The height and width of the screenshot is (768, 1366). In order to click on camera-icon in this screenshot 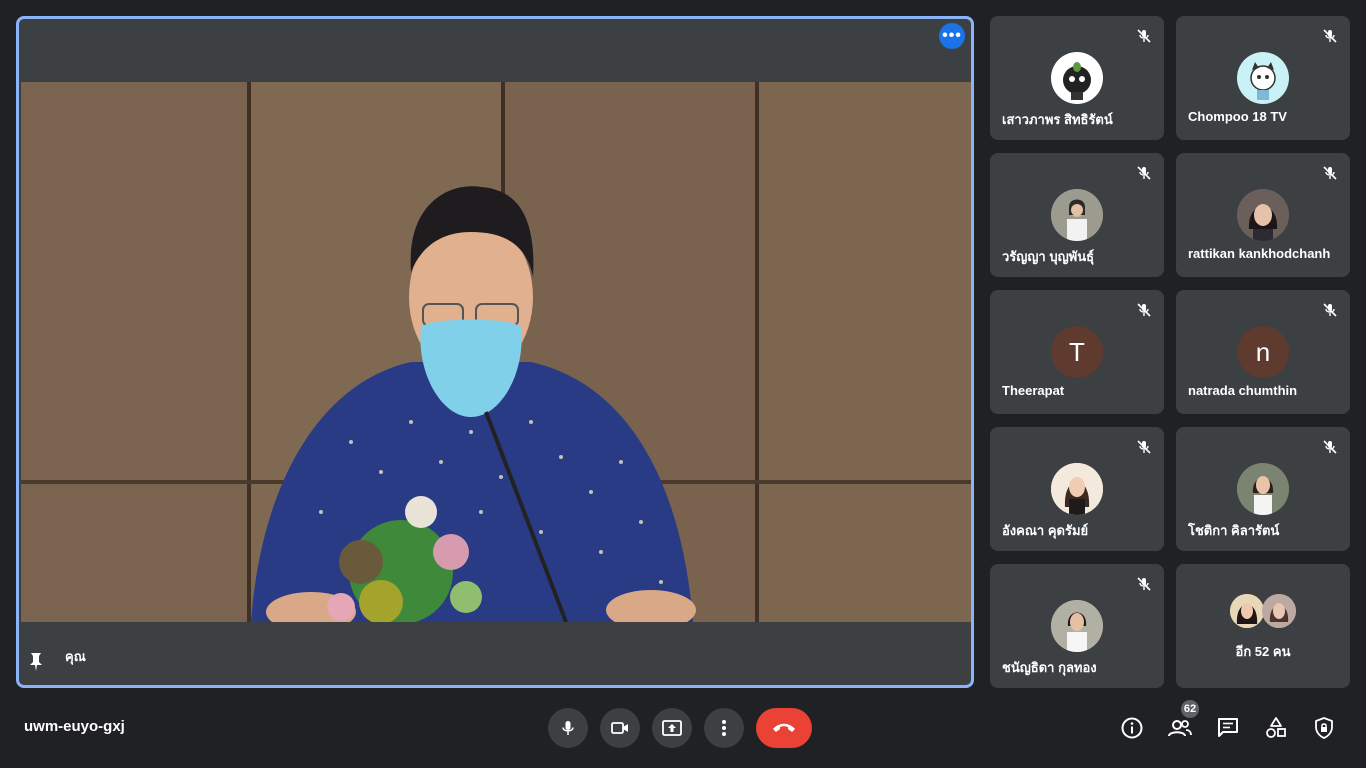, I will do `click(619, 728)`.